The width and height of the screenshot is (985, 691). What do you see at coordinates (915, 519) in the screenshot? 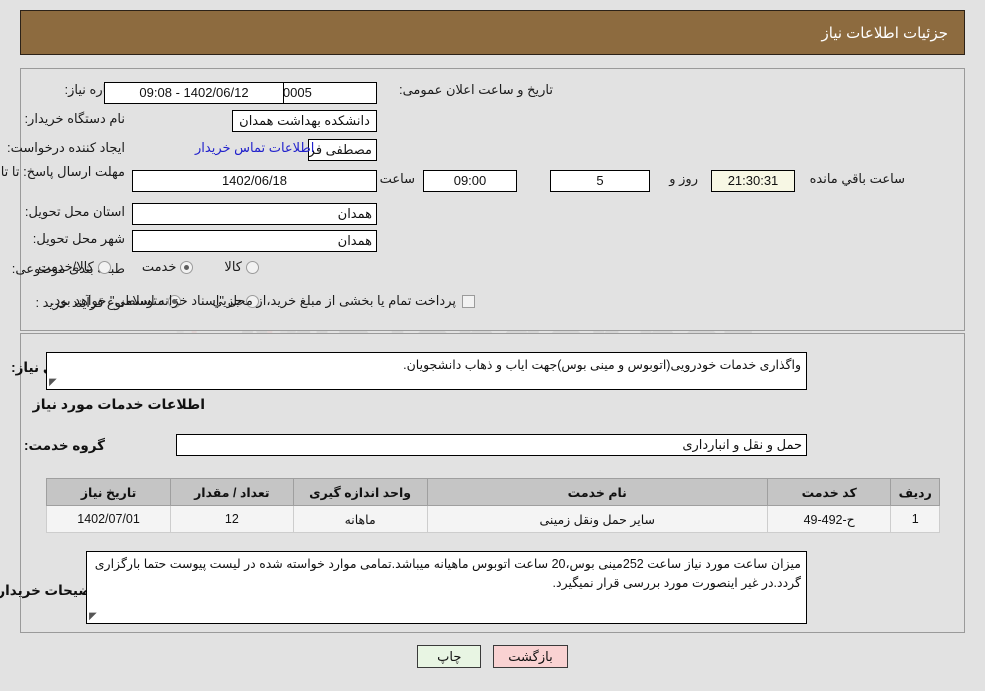
I see `cell-row-no: 1` at bounding box center [915, 519].